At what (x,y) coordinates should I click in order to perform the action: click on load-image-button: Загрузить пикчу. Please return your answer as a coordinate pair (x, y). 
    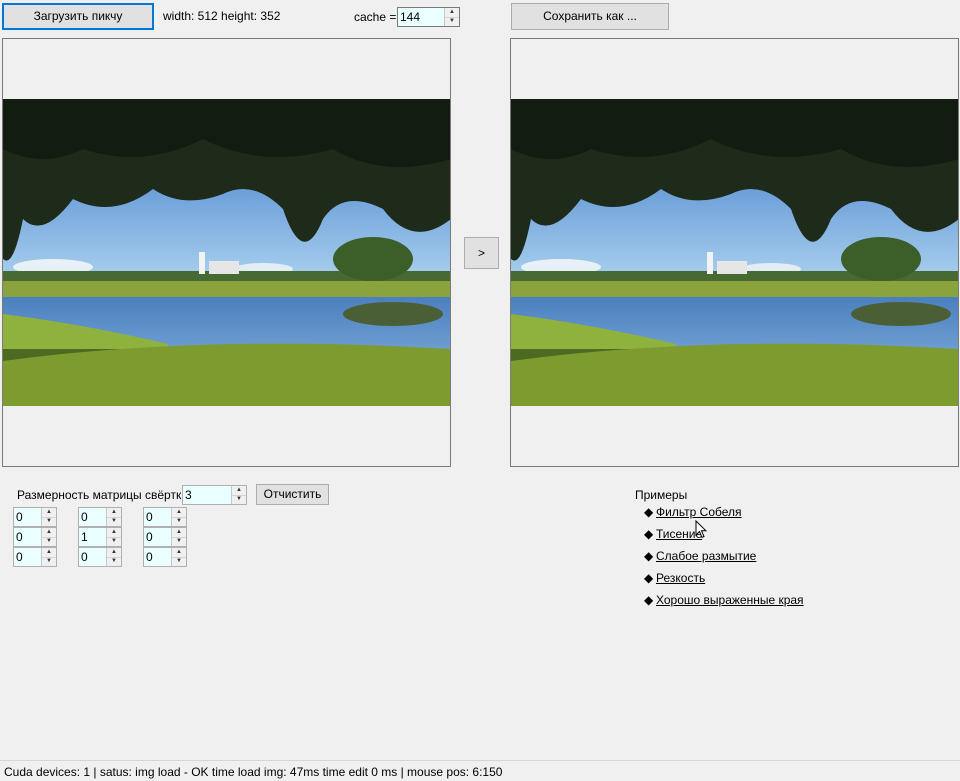
    Looking at the image, I should click on (78, 16).